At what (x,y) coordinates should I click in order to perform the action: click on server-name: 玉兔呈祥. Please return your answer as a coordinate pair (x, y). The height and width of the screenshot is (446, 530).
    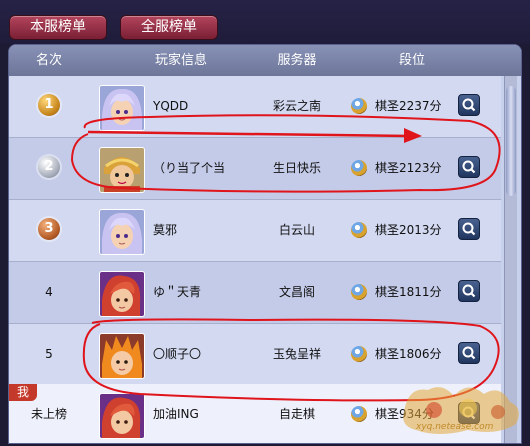
    Looking at the image, I should click on (296, 354).